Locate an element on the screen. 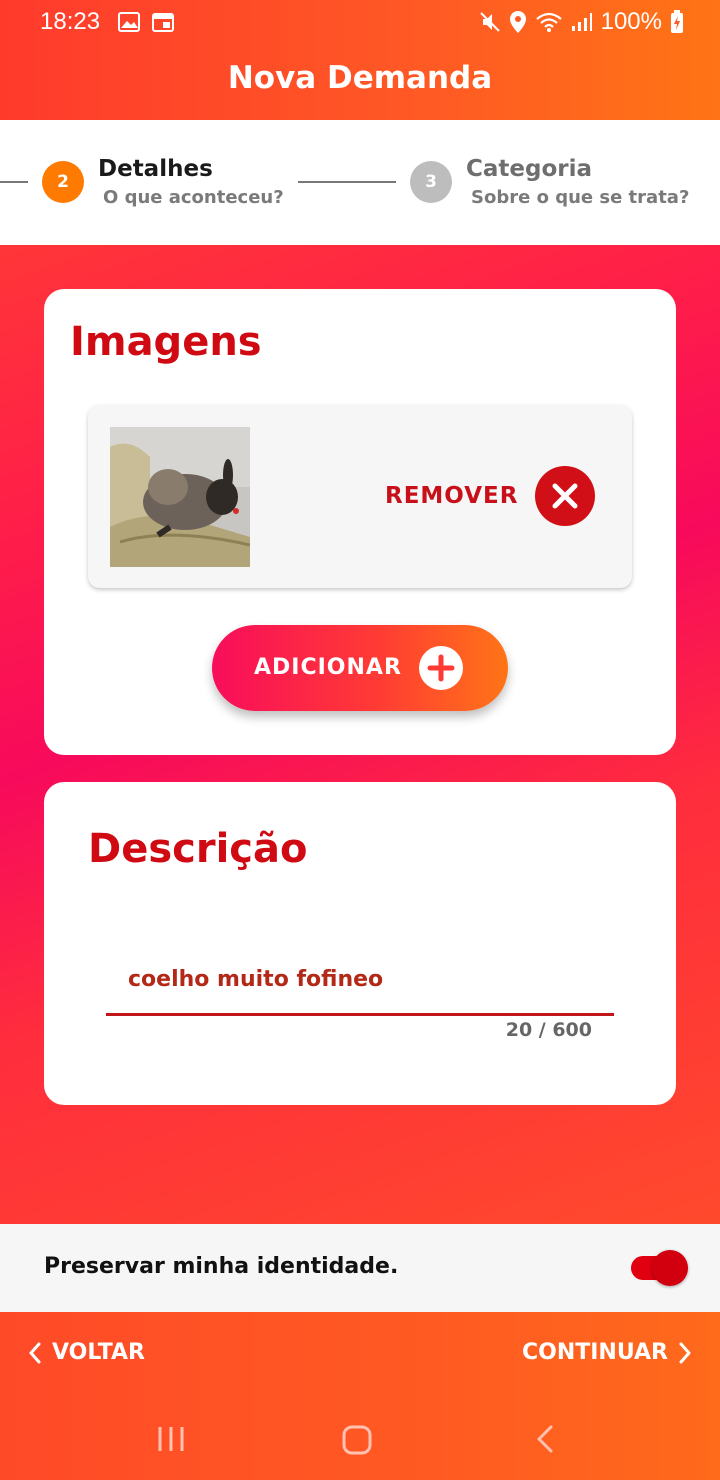 This screenshot has height=1480, width=720. status-icons-left is located at coordinates (146, 22).